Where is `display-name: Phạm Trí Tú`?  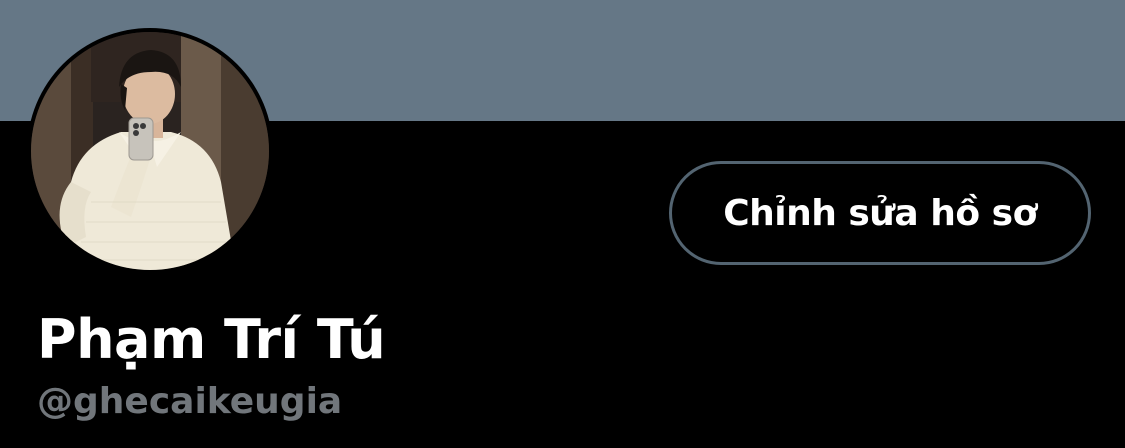 display-name: Phạm Trí Tú is located at coordinates (211, 339).